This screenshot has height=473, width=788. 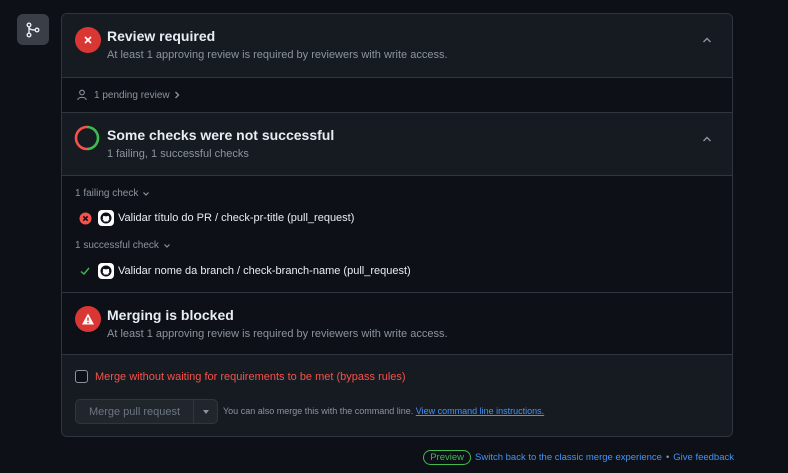 I want to click on review-title: Review required, so click(x=161, y=36).